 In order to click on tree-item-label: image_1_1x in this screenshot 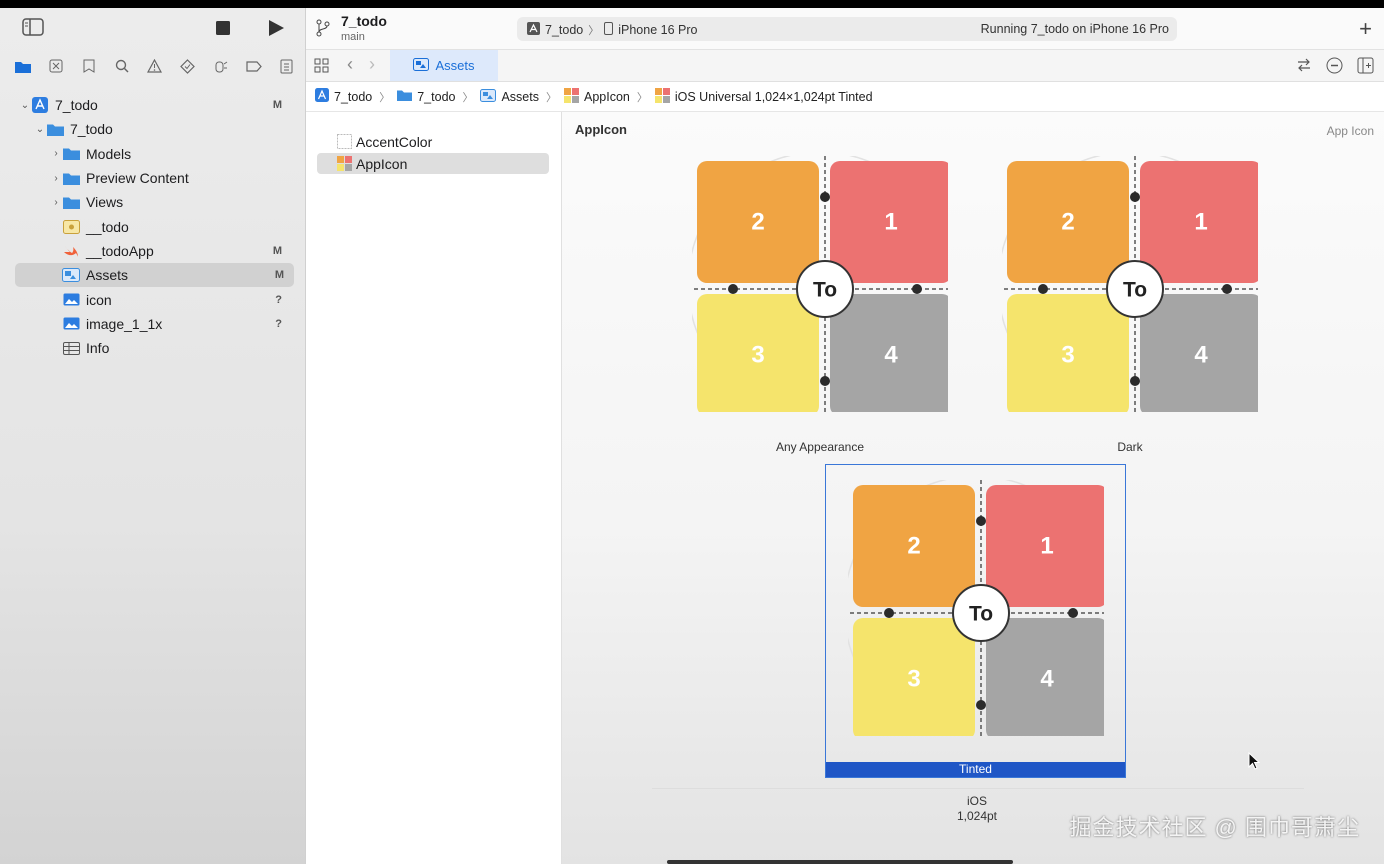, I will do `click(124, 323)`.